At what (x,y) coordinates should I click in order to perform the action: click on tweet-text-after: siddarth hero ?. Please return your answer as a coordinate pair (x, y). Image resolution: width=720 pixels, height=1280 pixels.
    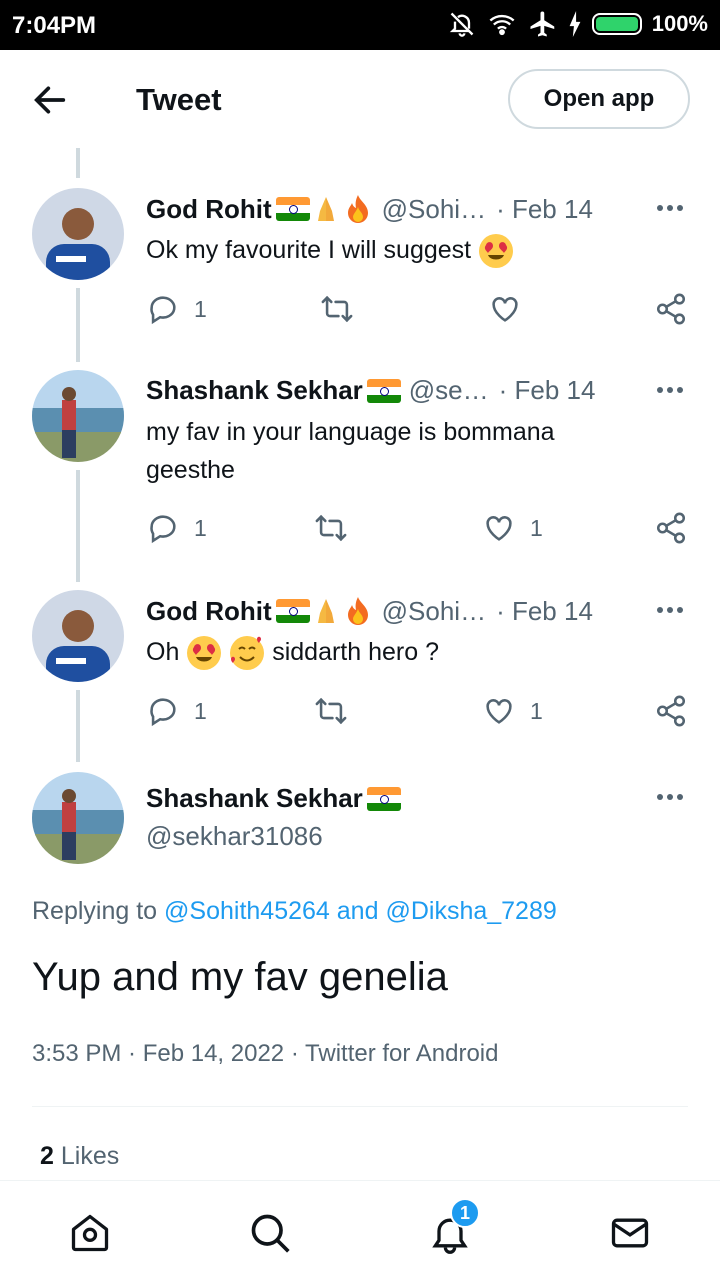
    Looking at the image, I should click on (355, 652).